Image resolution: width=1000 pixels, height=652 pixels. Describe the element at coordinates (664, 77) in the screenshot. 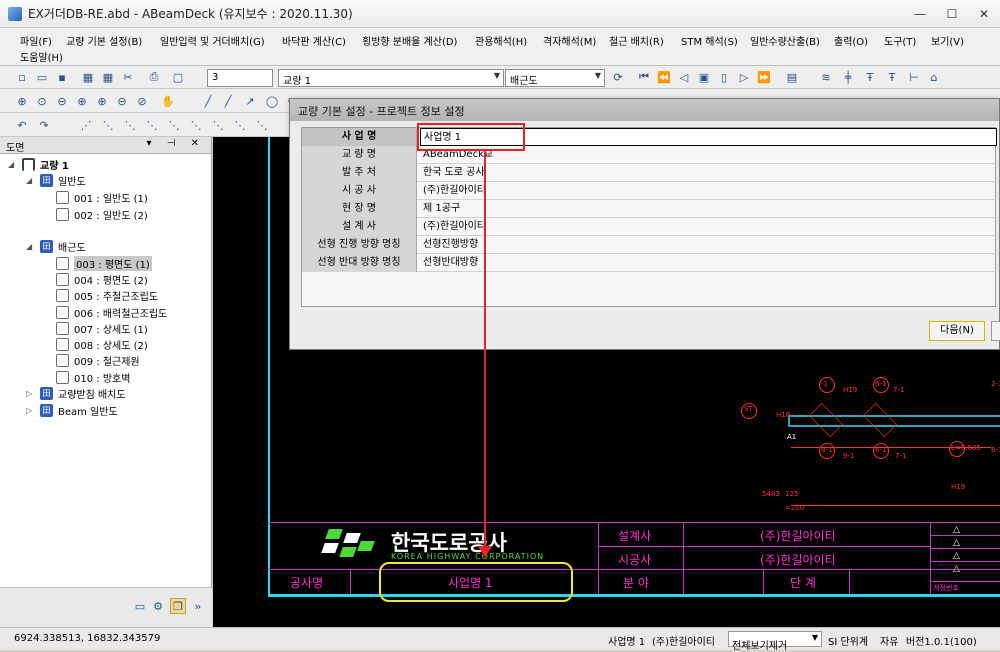

I see `prev-fast-icon: ⏪` at that location.